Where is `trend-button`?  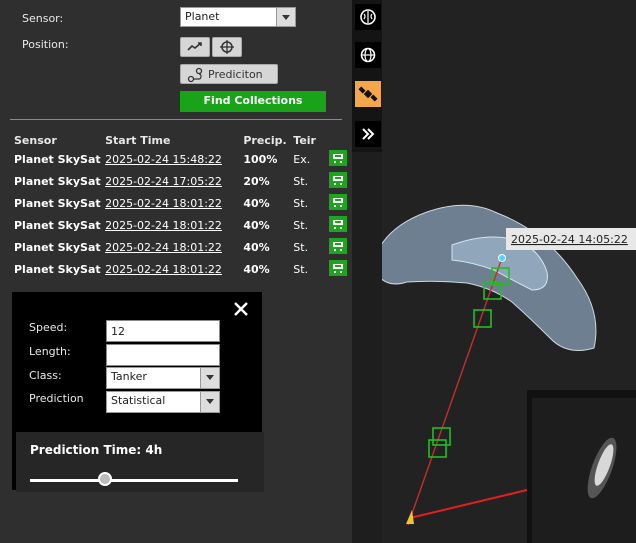 trend-button is located at coordinates (195, 47).